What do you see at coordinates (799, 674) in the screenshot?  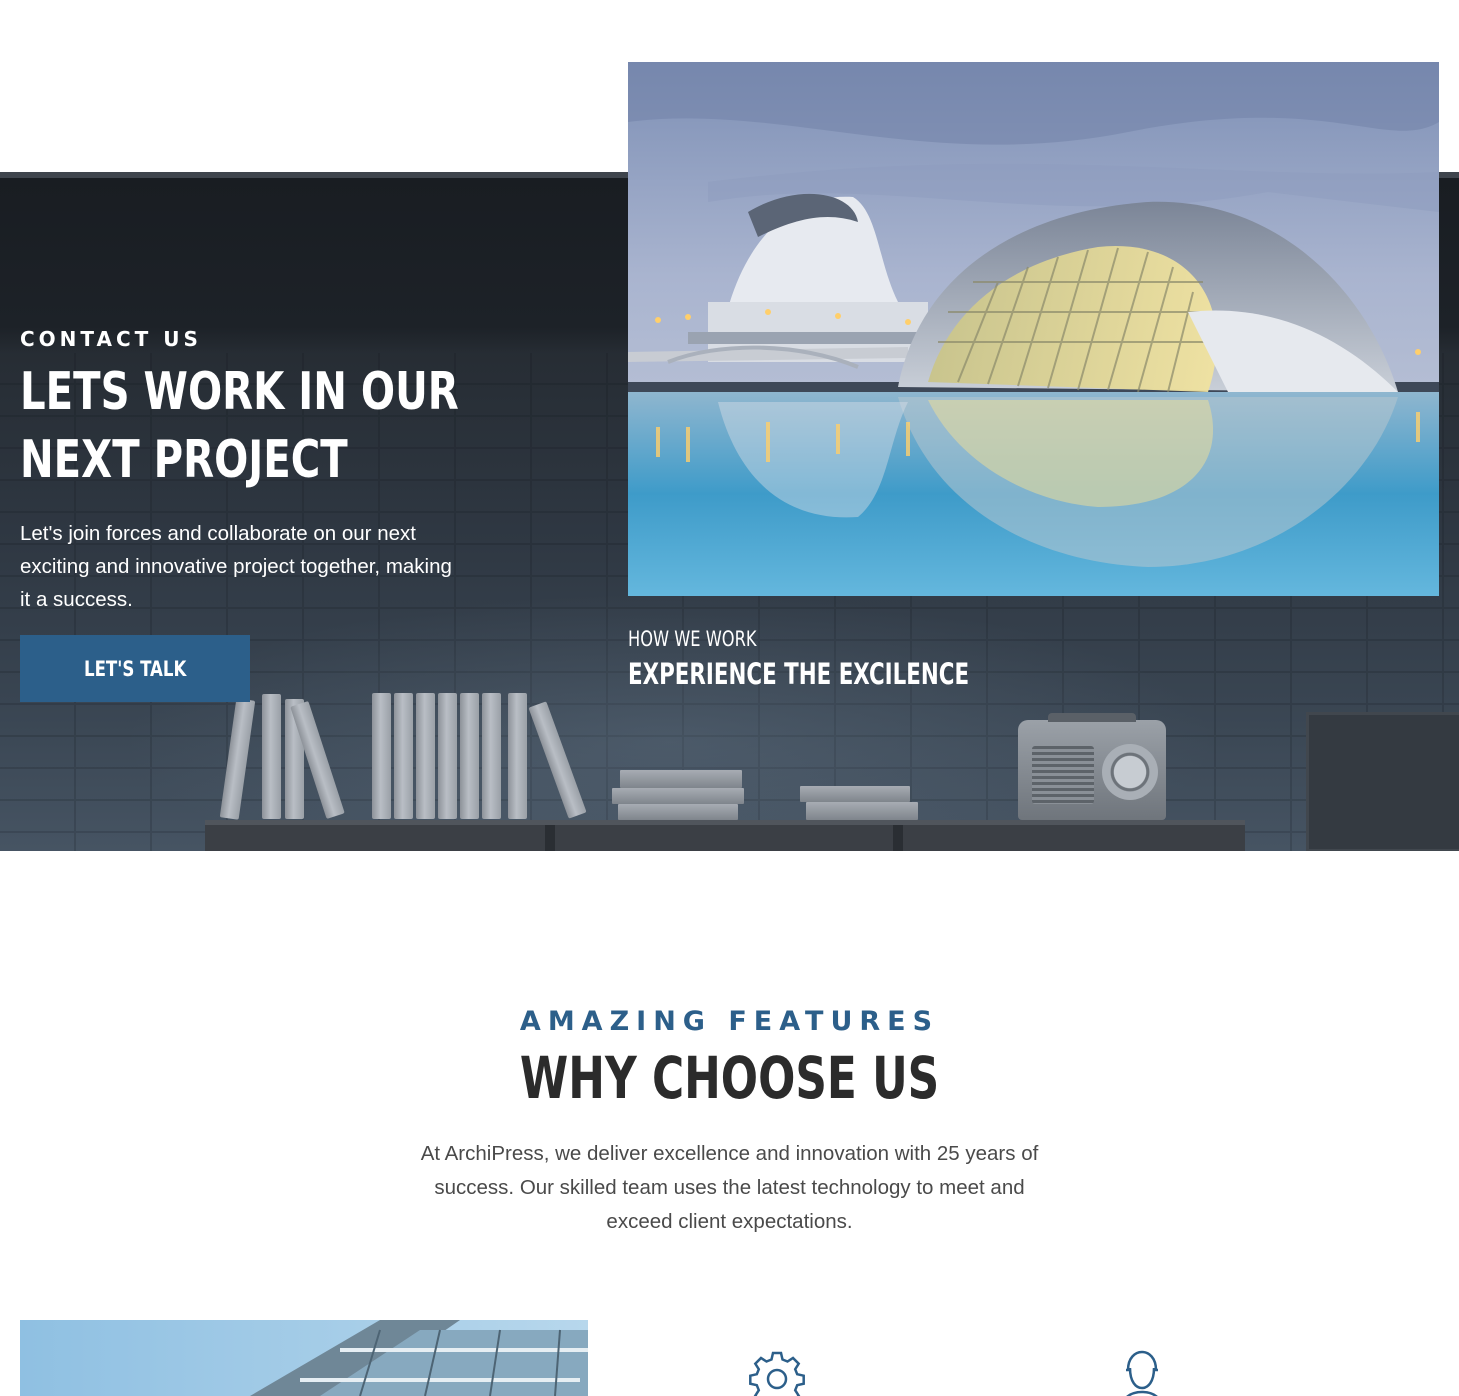 I see `how-we-work-title: EXPERIENCE THE EXCILENCE` at bounding box center [799, 674].